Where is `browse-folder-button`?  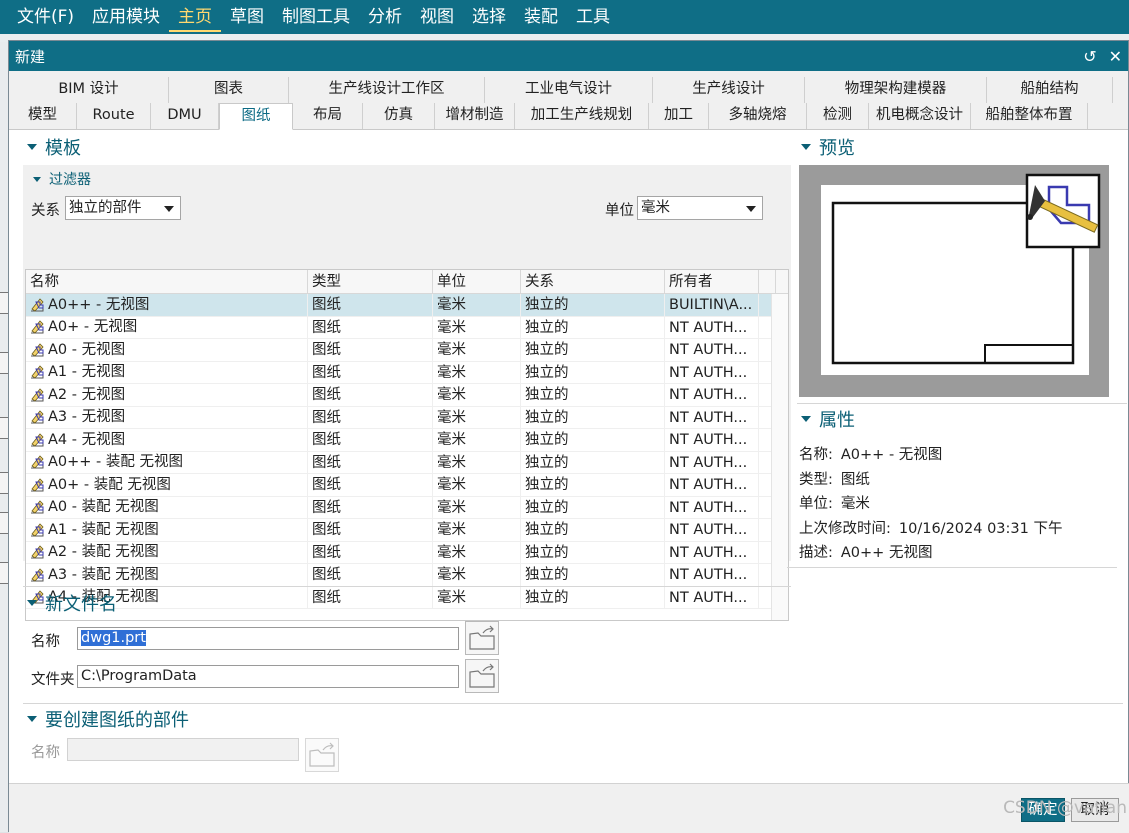
browse-folder-button is located at coordinates (482, 676).